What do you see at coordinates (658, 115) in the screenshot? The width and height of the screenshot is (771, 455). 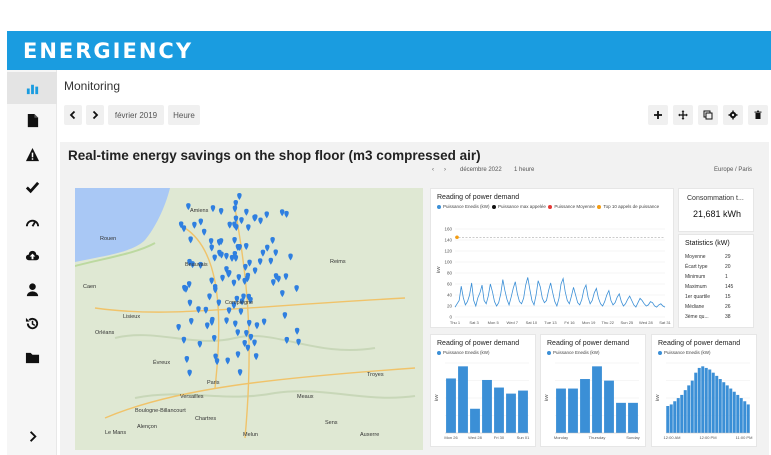 I see `add-widget-button` at bounding box center [658, 115].